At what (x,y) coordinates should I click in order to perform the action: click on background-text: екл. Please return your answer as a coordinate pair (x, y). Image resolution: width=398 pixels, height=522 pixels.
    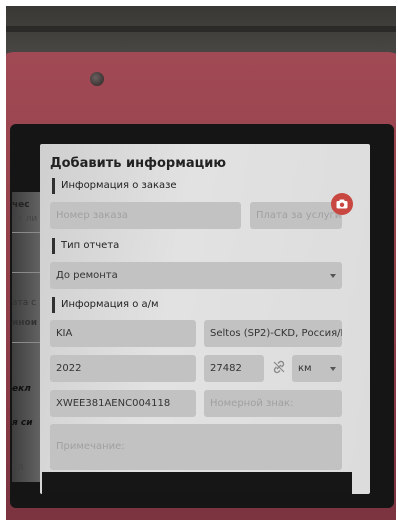
    Looking at the image, I should click on (21, 389).